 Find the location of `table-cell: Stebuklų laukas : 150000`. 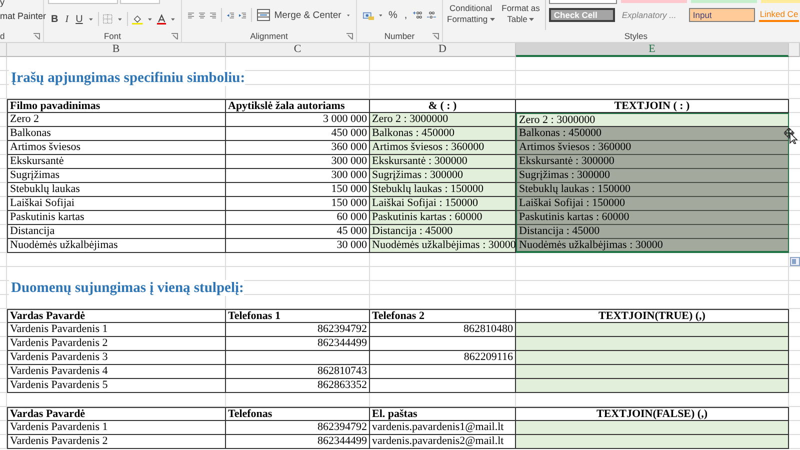

table-cell: Stebuklų laukas : 150000 is located at coordinates (652, 190).